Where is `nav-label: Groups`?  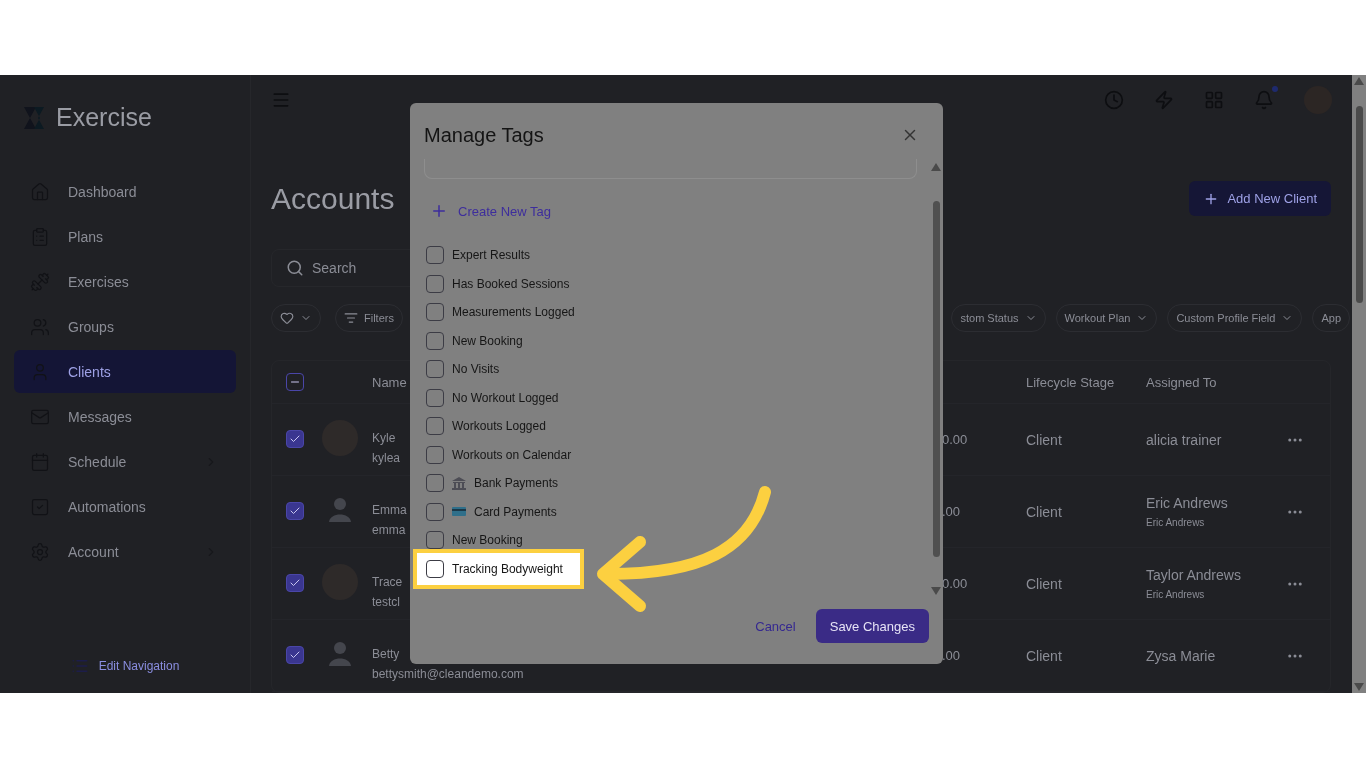 nav-label: Groups is located at coordinates (91, 326).